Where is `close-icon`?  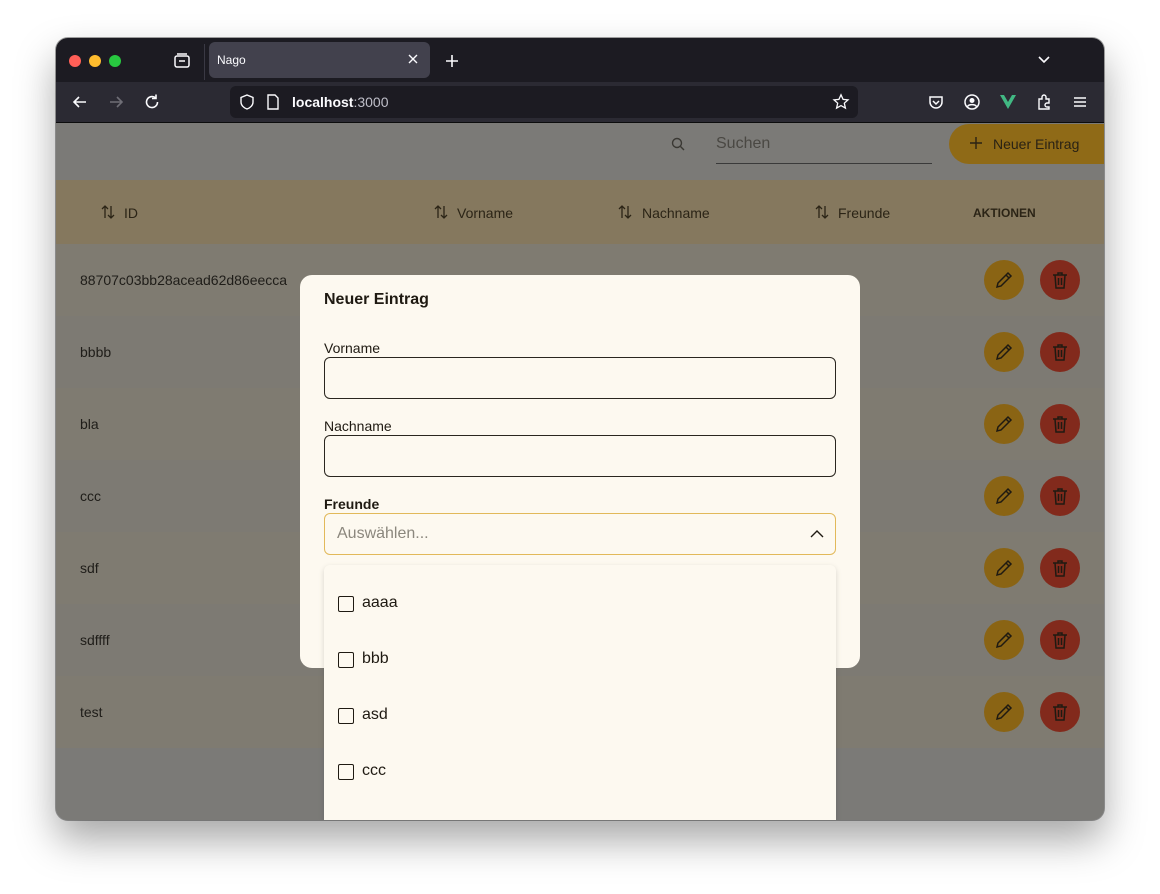
close-icon is located at coordinates (413, 59).